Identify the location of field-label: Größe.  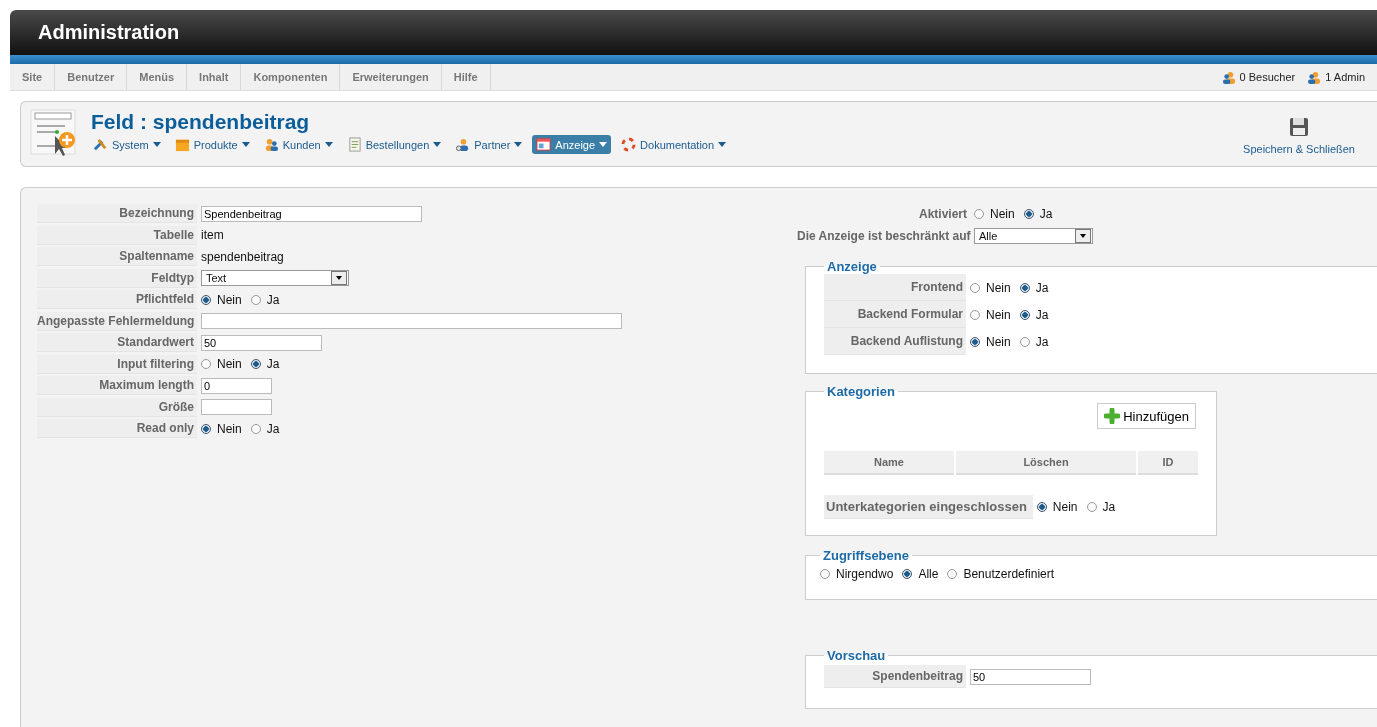
(117, 407).